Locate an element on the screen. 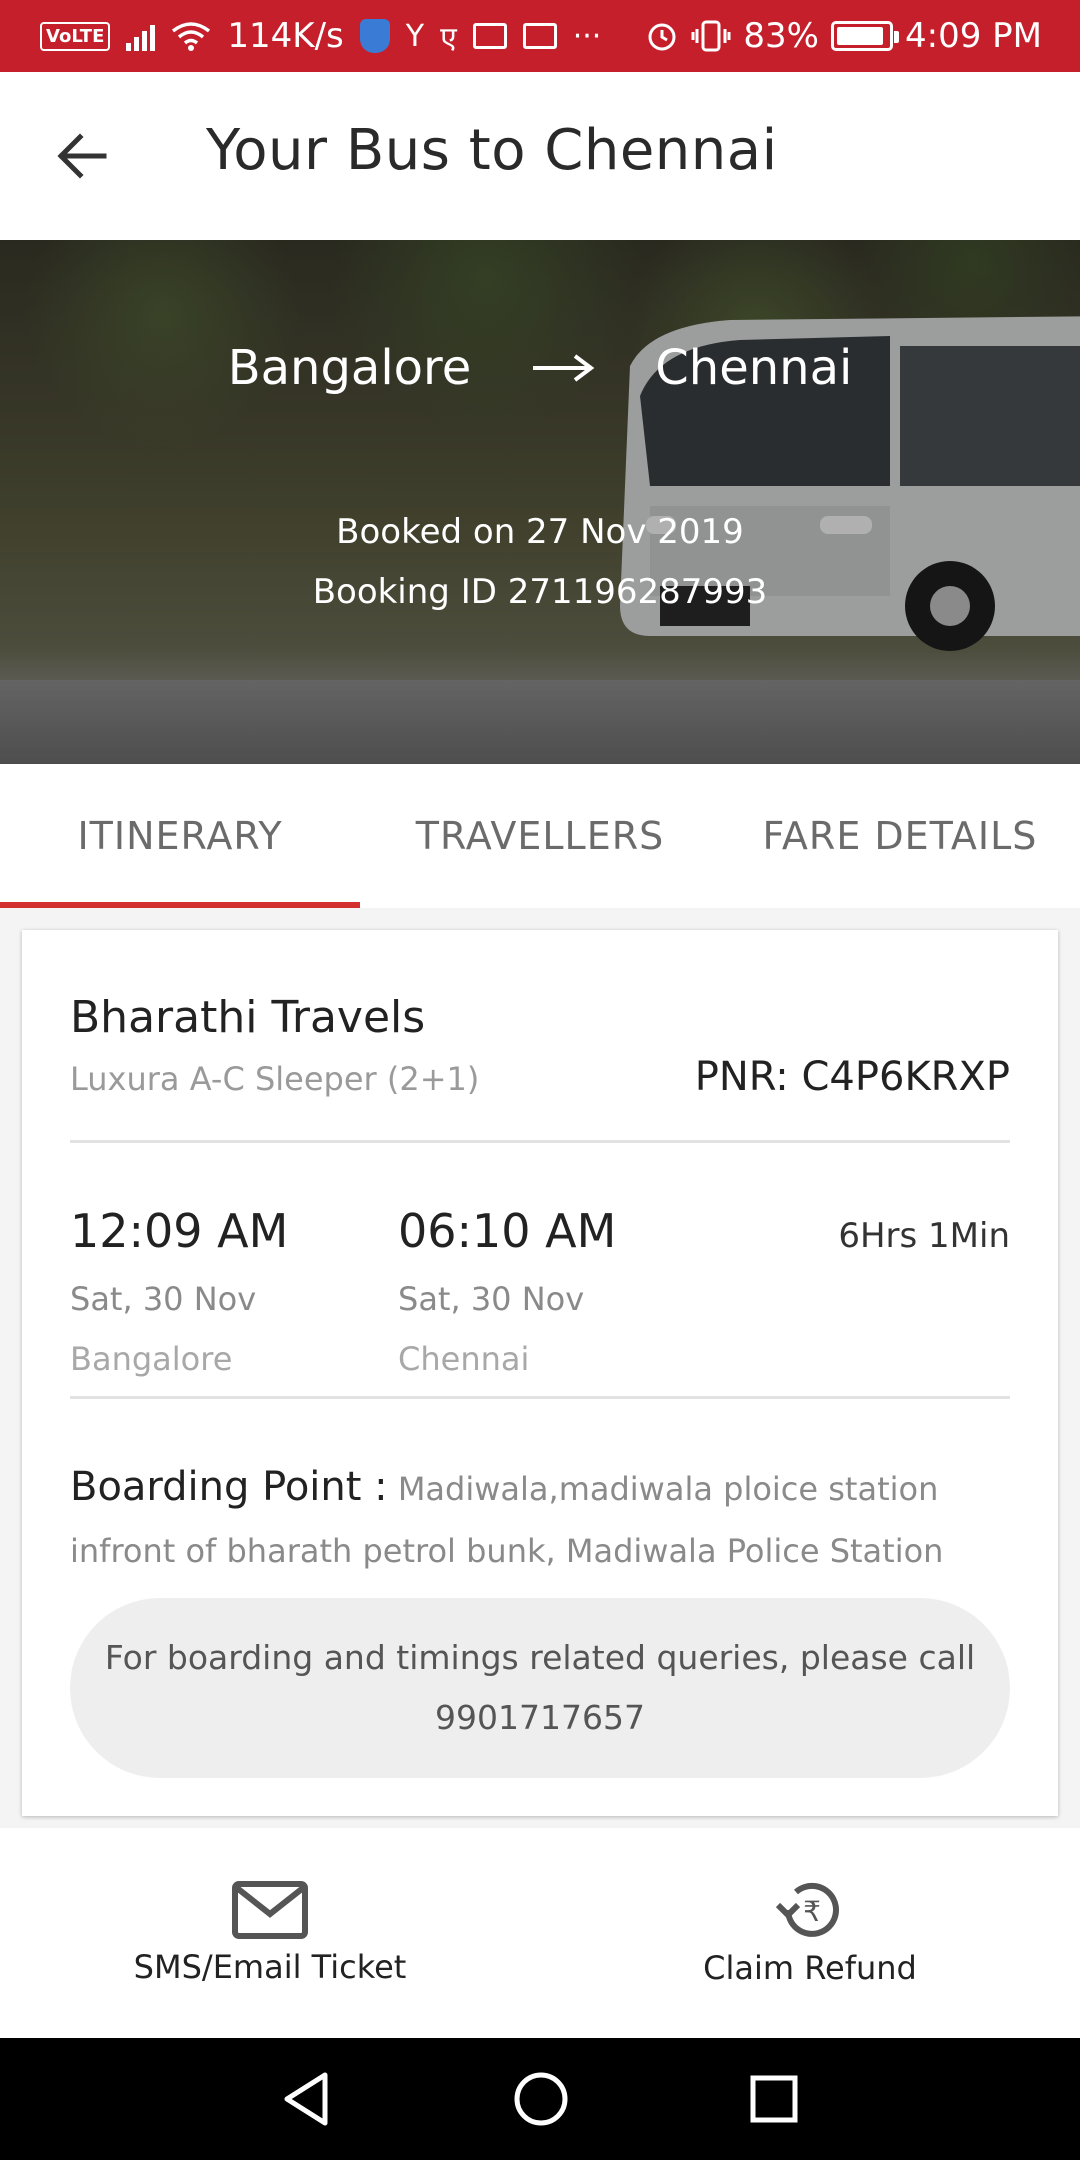  nav-recents-icon is located at coordinates (774, 2099).